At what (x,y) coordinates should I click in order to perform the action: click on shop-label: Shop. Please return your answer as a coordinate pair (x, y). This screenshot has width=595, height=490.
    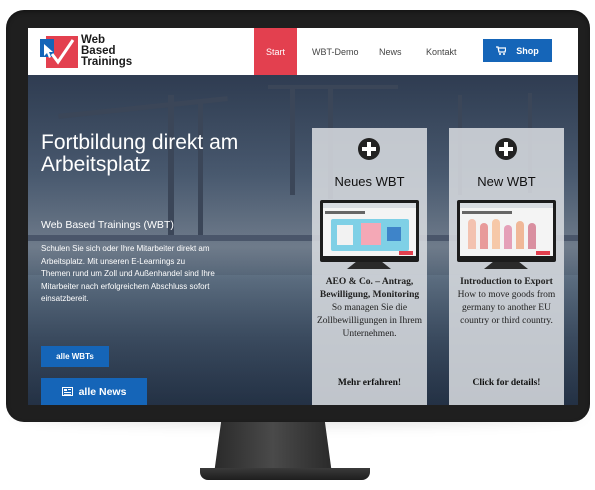
    Looking at the image, I should click on (527, 50).